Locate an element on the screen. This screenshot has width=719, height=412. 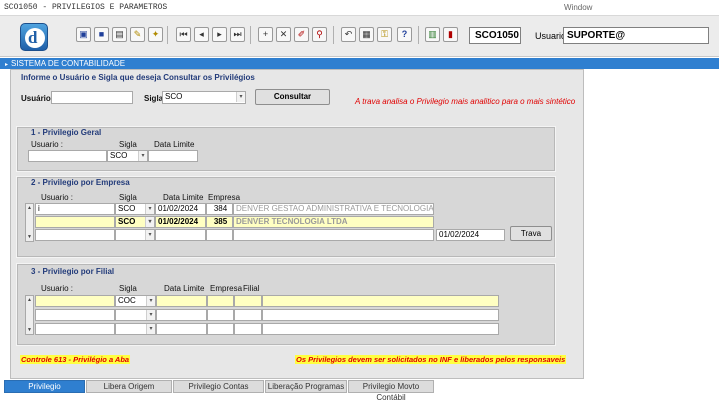
form-code: SCO1050 is located at coordinates (495, 35).